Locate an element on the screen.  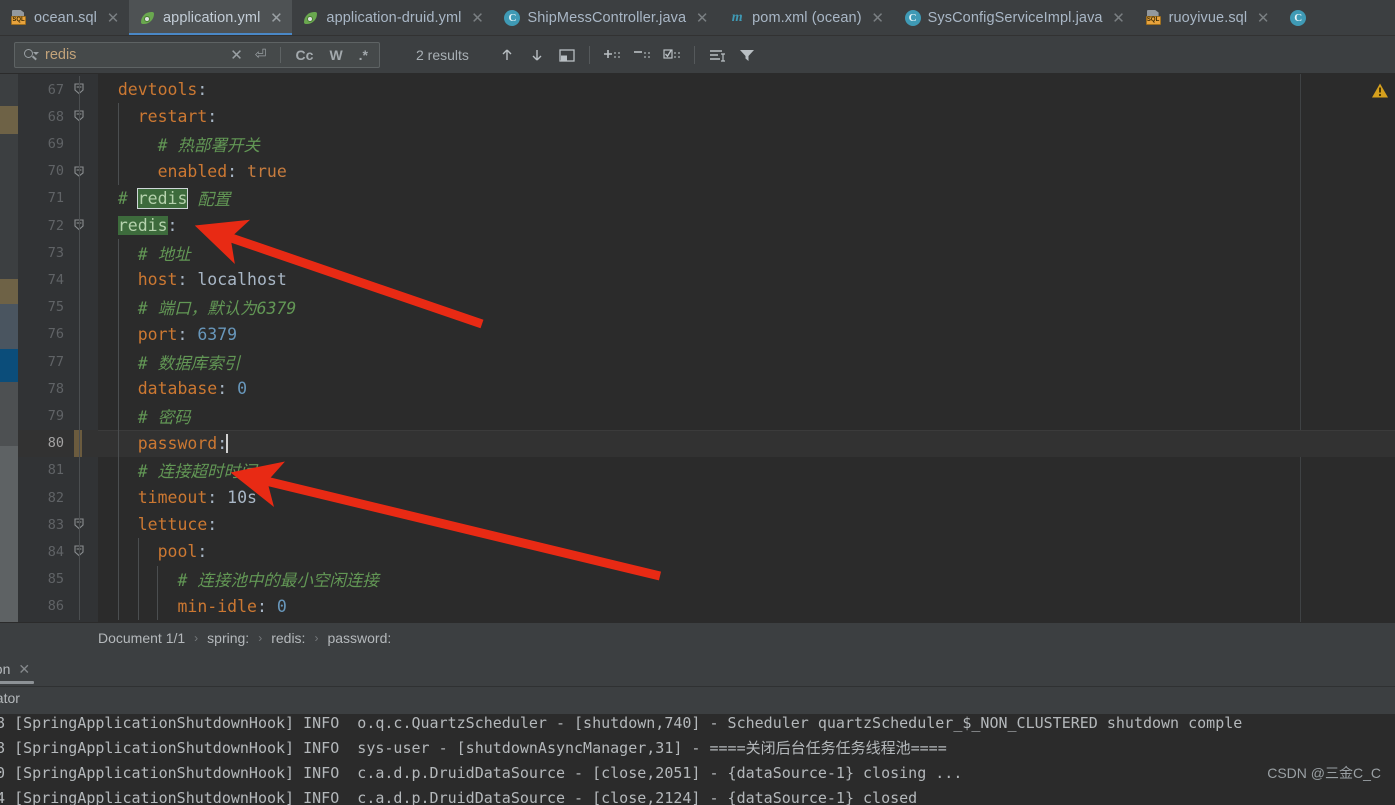
find-toolbar: redis ✕ ⏎ Cc W .* 2 results is located at coordinates (697, 55).